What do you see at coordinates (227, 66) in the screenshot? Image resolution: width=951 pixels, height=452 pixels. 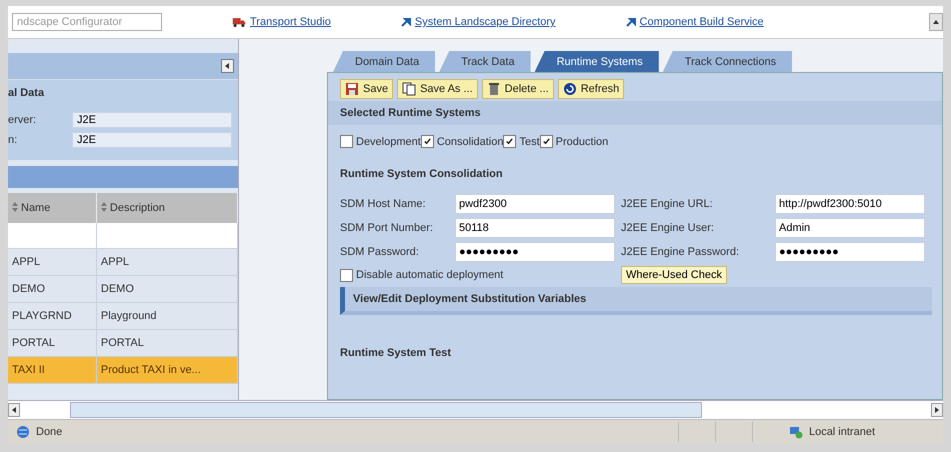 I see `collapse-button` at bounding box center [227, 66].